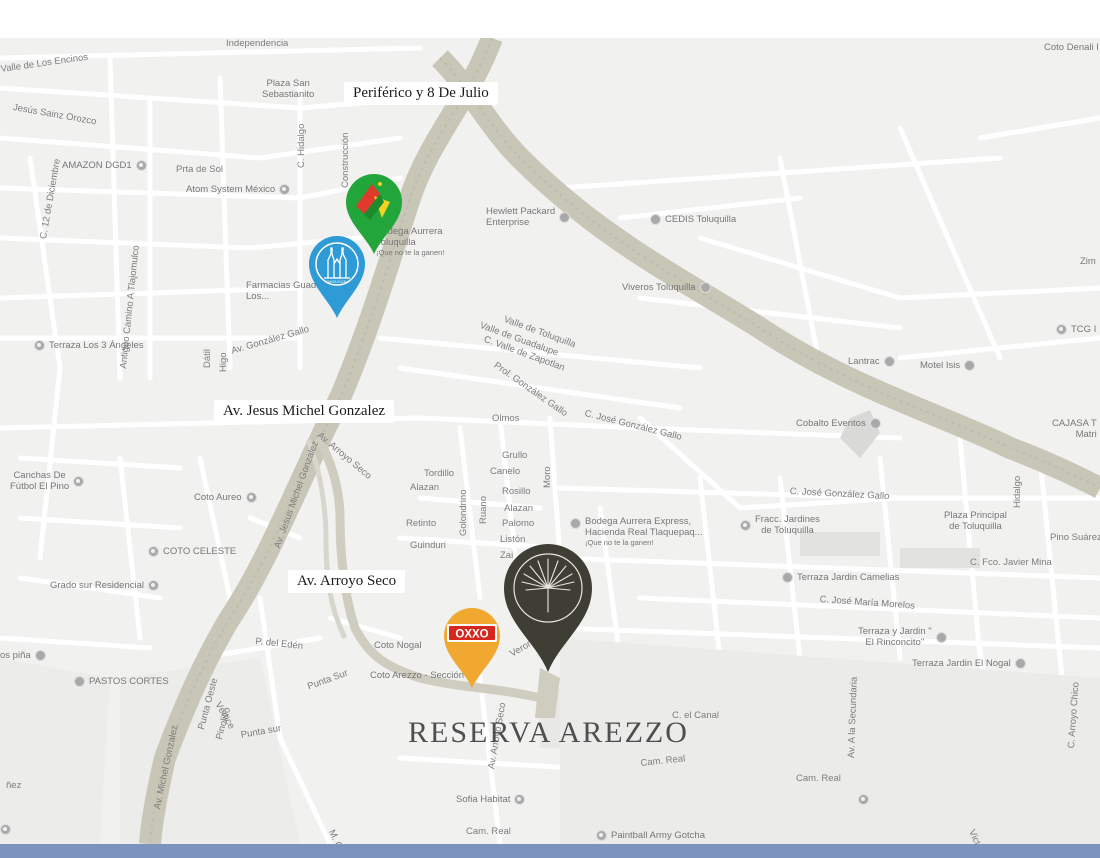 The width and height of the screenshot is (1100, 858). What do you see at coordinates (1011, 562) in the screenshot?
I see `street-label: C. Fco. Javier Mina` at bounding box center [1011, 562].